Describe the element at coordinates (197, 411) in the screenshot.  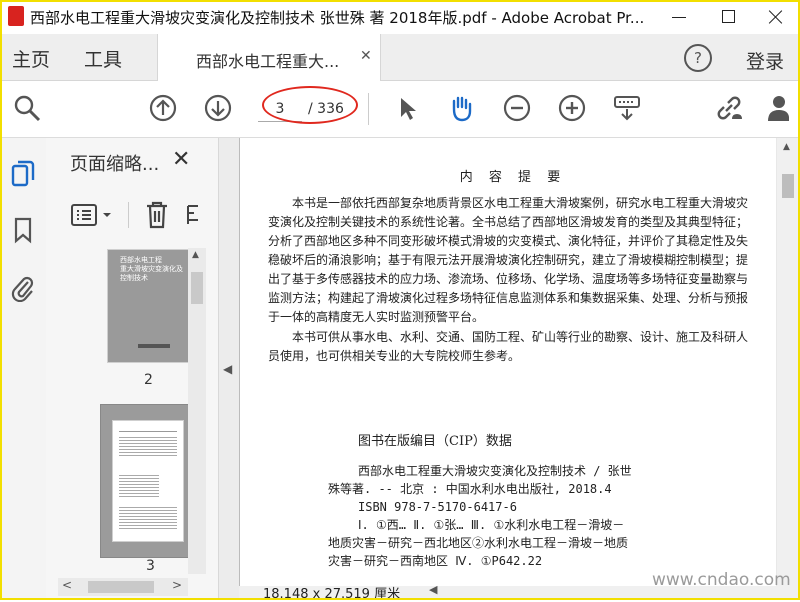
I see `thumbnails-vertical-scrollbar: ▲` at that location.